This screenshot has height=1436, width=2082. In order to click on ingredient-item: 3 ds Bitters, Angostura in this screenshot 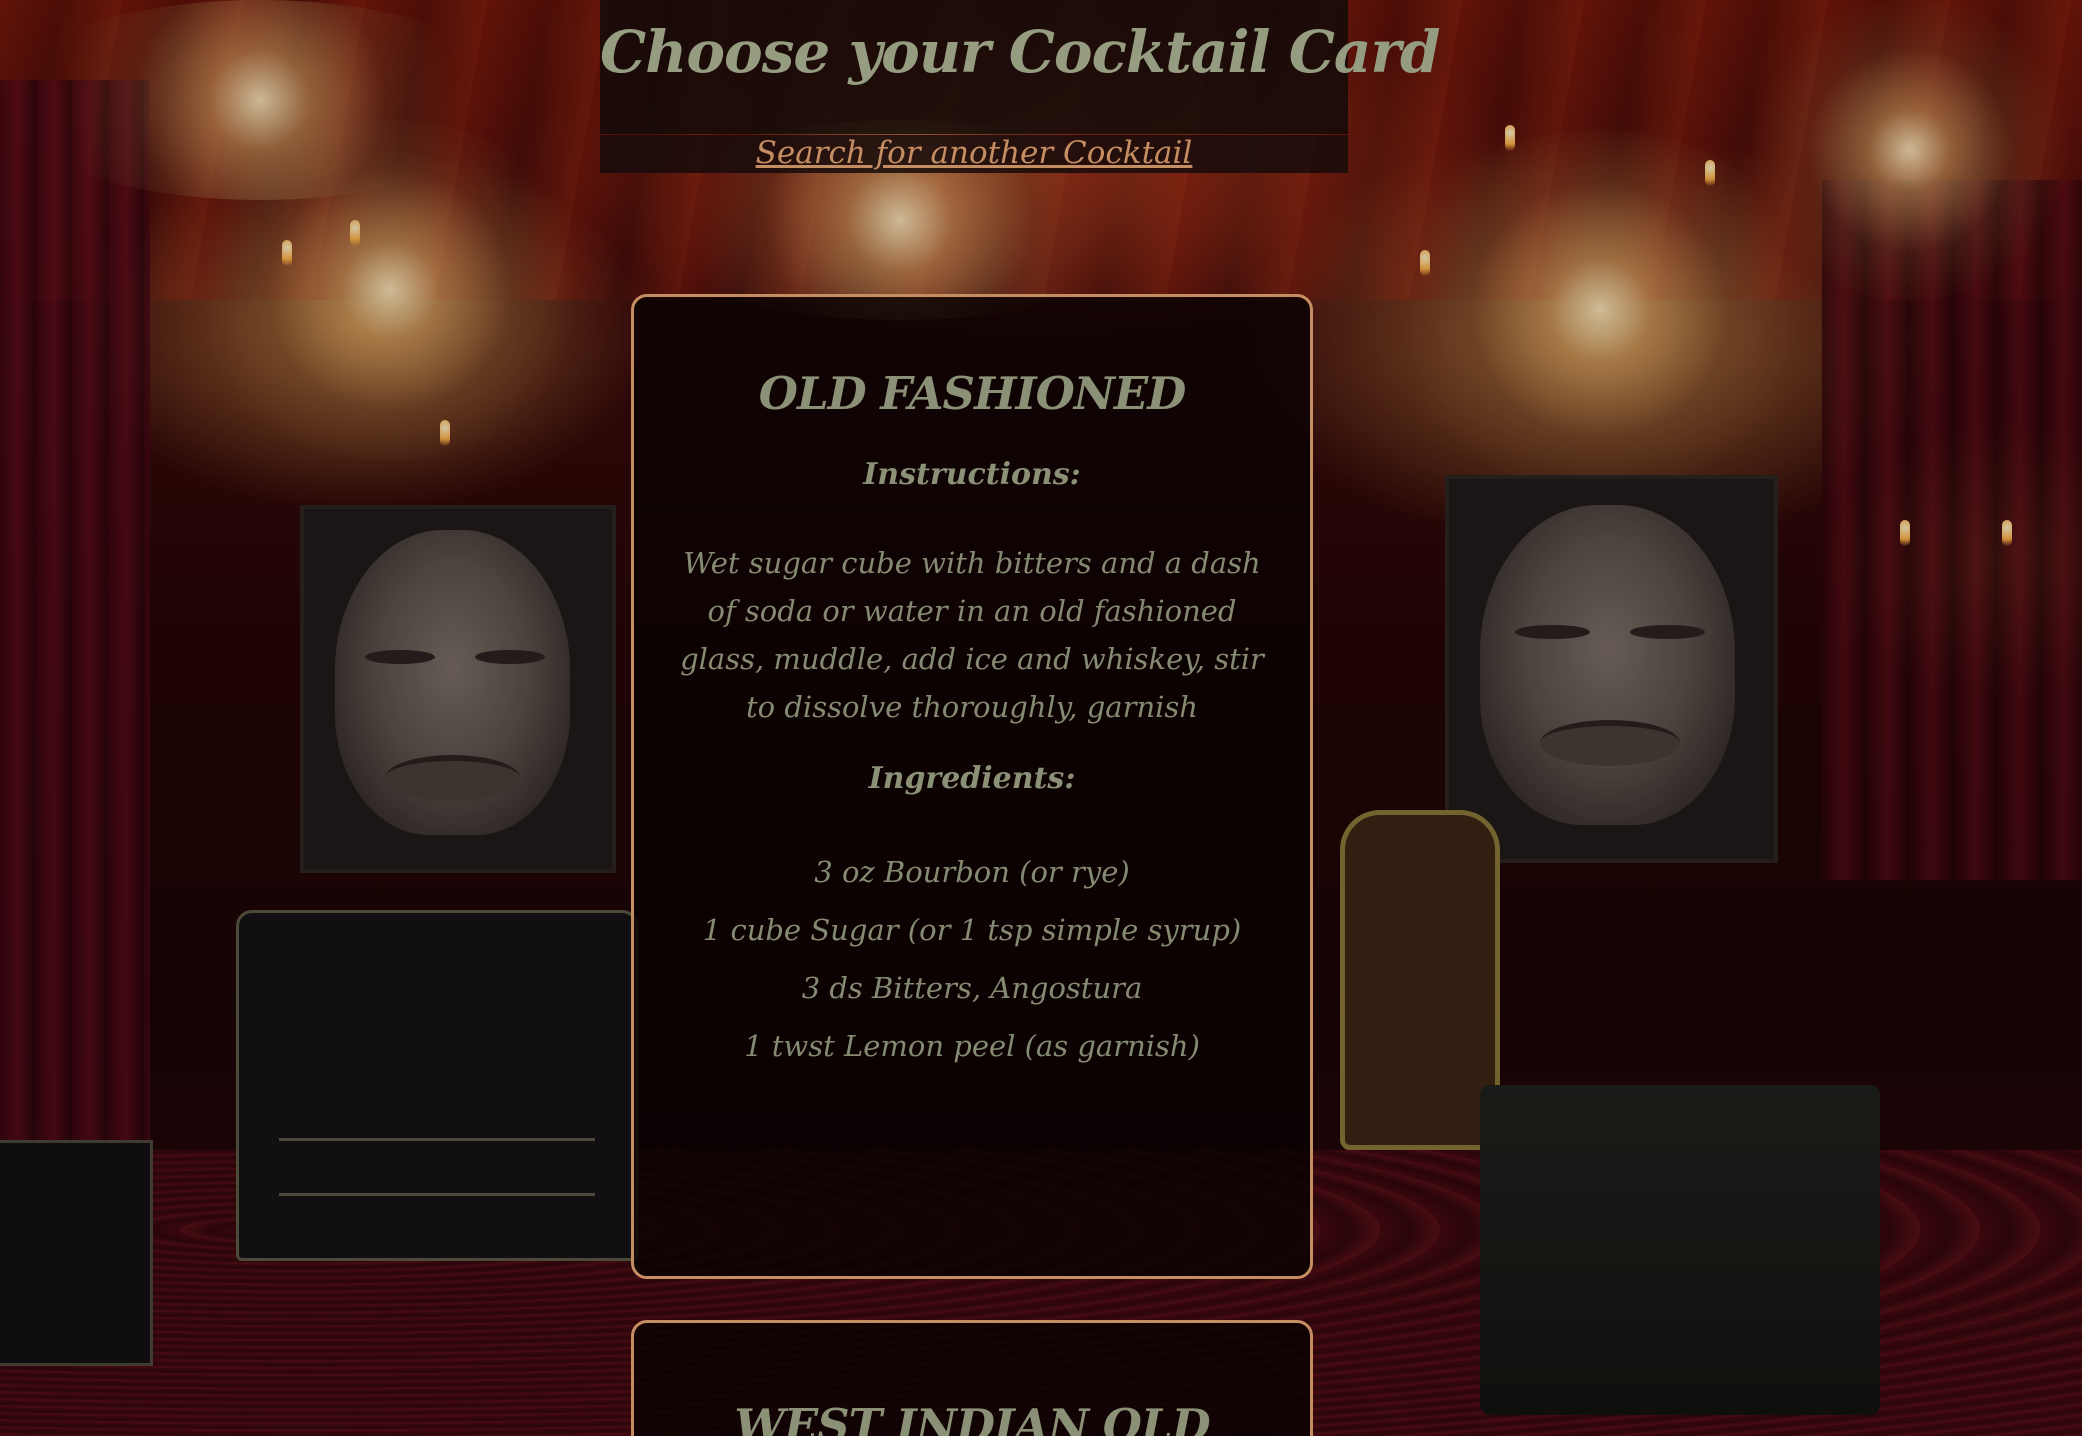, I will do `click(972, 988)`.